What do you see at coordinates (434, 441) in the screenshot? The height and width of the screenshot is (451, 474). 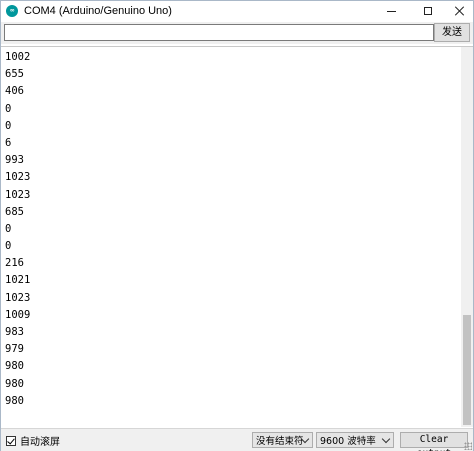 I see `clear-output-button: Clear output` at bounding box center [434, 441].